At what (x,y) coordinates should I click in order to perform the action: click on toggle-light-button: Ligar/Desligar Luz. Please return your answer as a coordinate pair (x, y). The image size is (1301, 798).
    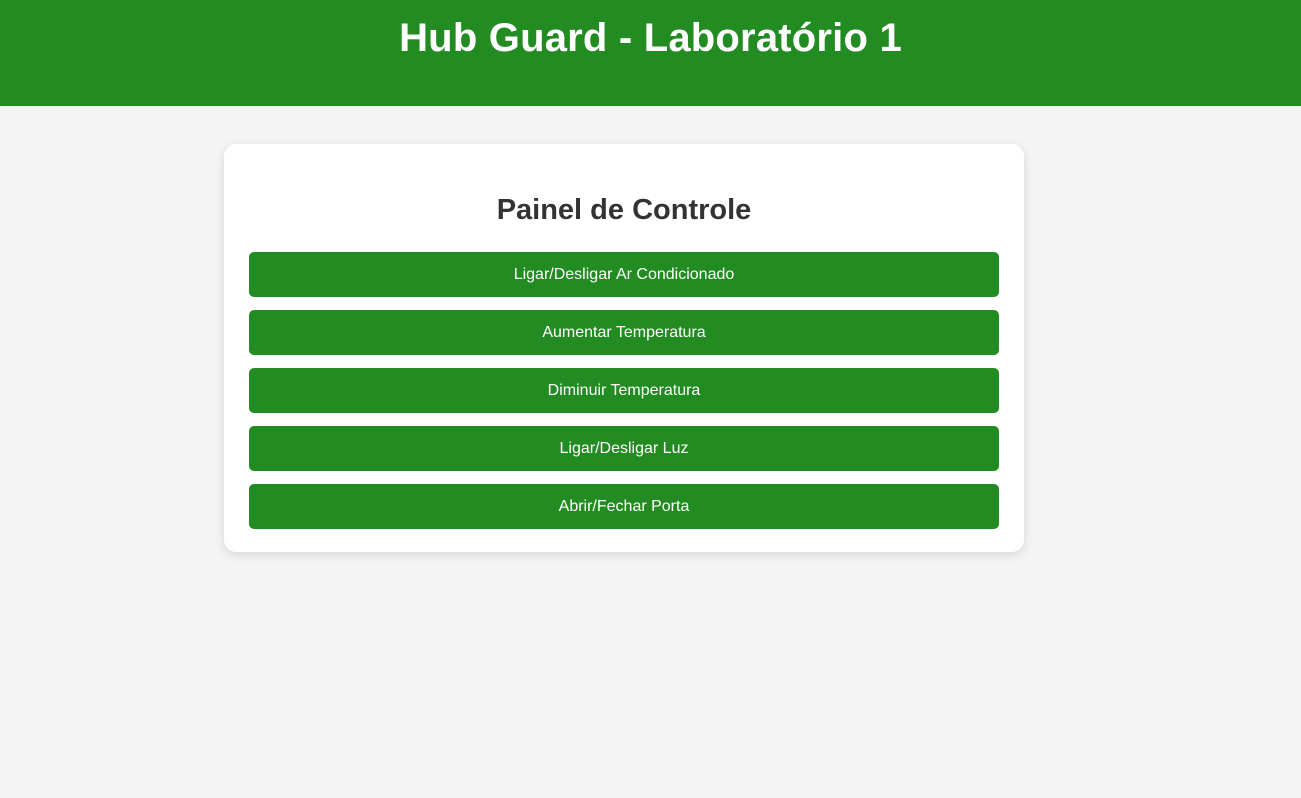
    Looking at the image, I should click on (624, 448).